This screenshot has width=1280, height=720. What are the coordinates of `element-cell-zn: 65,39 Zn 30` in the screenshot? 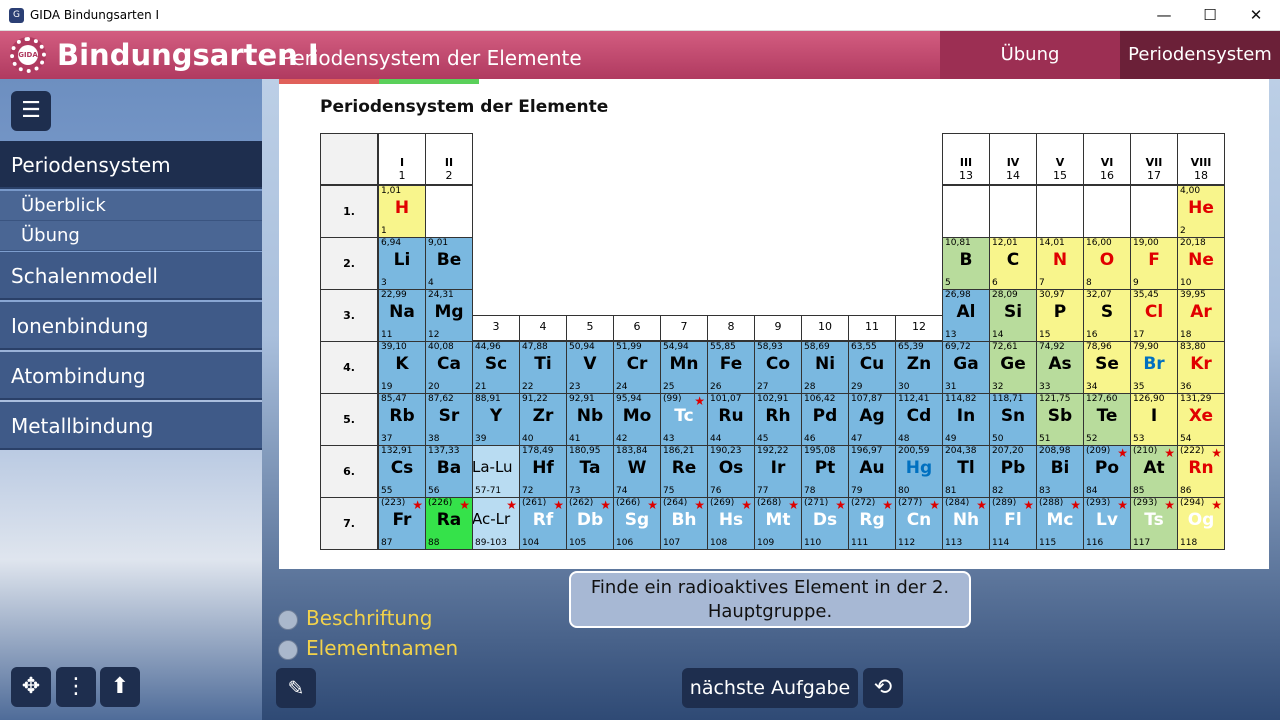 It's located at (919, 367).